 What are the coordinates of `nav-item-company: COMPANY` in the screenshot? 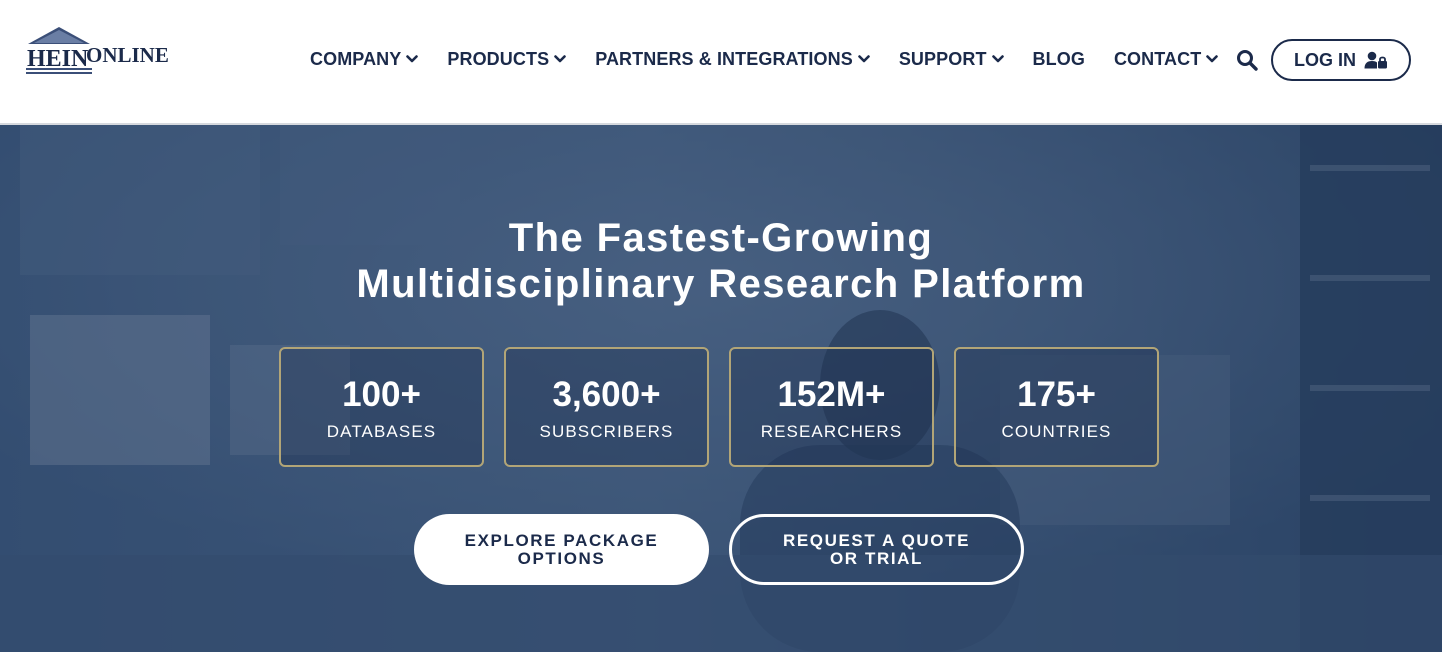 It's located at (364, 59).